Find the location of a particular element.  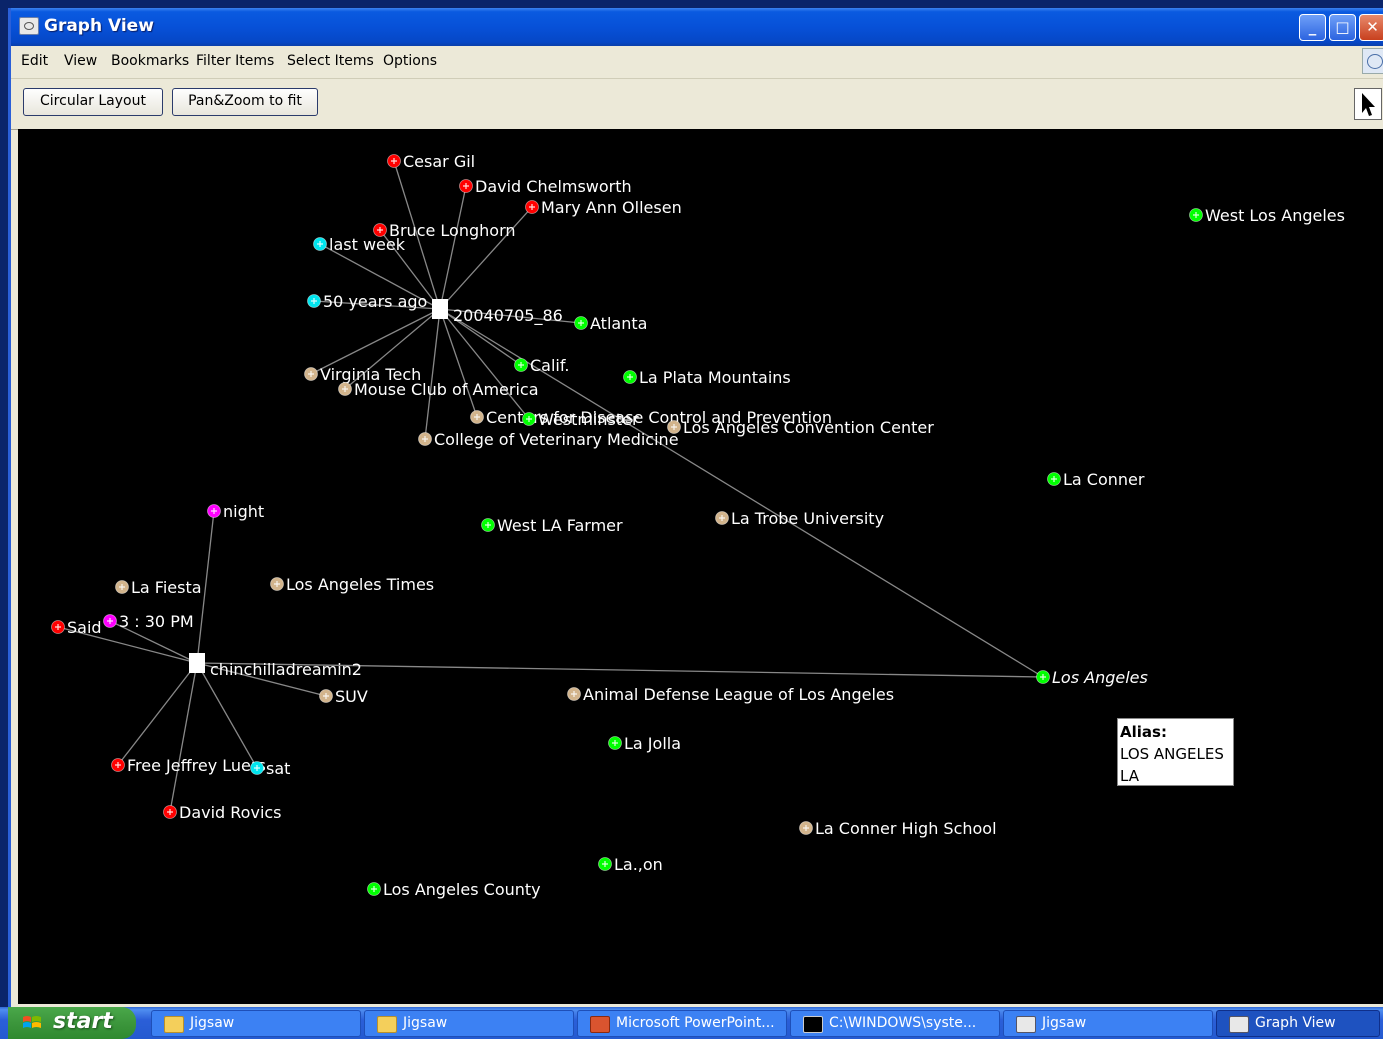

node-night: night is located at coordinates (236, 511).